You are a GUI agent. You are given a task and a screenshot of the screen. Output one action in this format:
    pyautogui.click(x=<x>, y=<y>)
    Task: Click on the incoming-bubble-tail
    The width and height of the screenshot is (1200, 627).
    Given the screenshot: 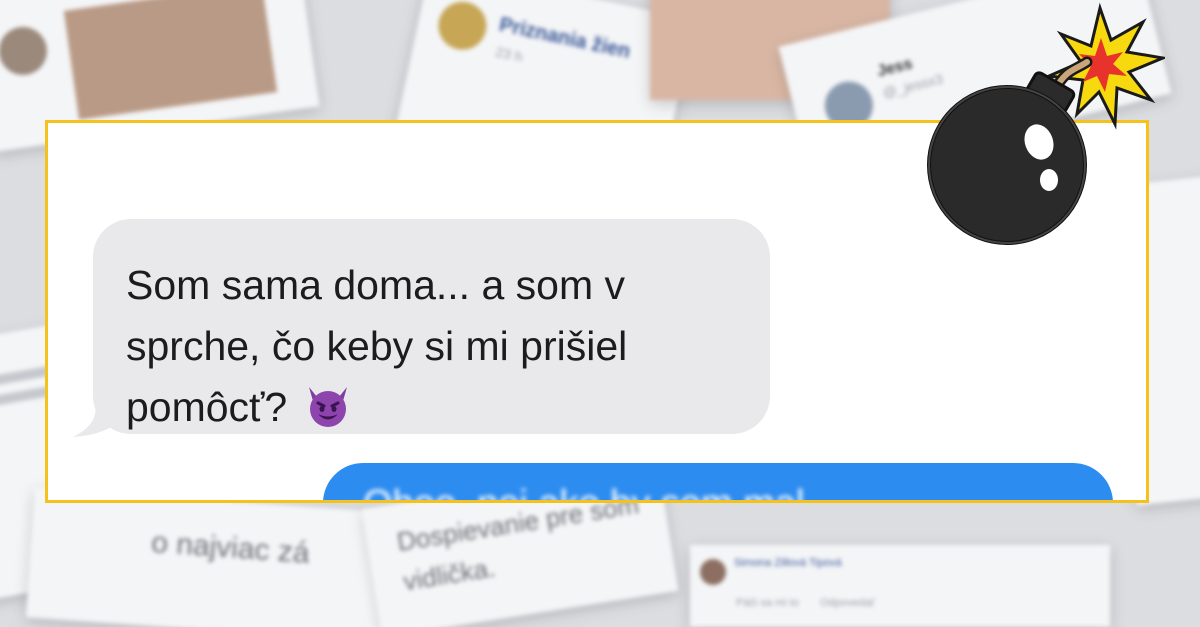 What is the action you would take?
    pyautogui.click(x=101, y=421)
    